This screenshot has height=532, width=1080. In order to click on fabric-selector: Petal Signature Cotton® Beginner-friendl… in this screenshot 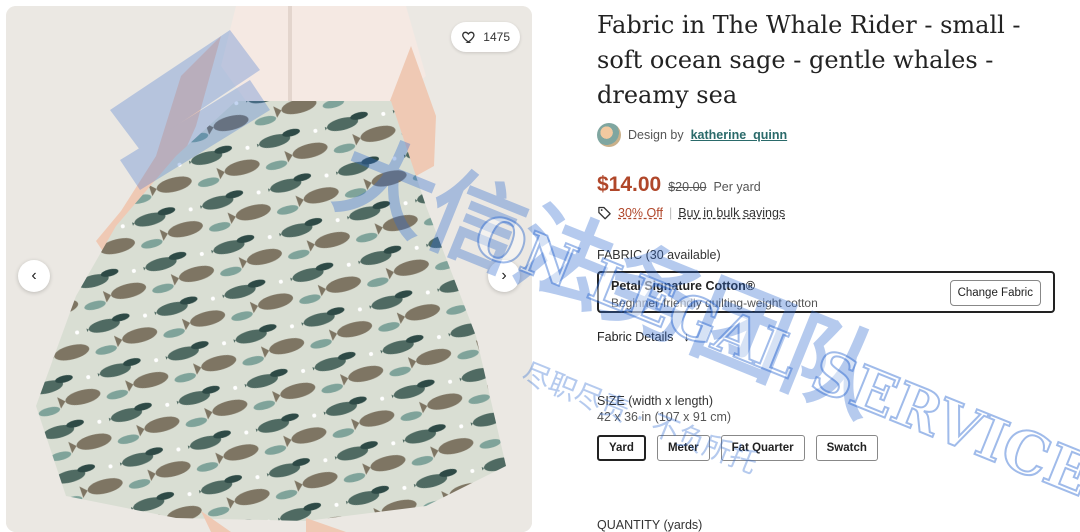, I will do `click(826, 292)`.